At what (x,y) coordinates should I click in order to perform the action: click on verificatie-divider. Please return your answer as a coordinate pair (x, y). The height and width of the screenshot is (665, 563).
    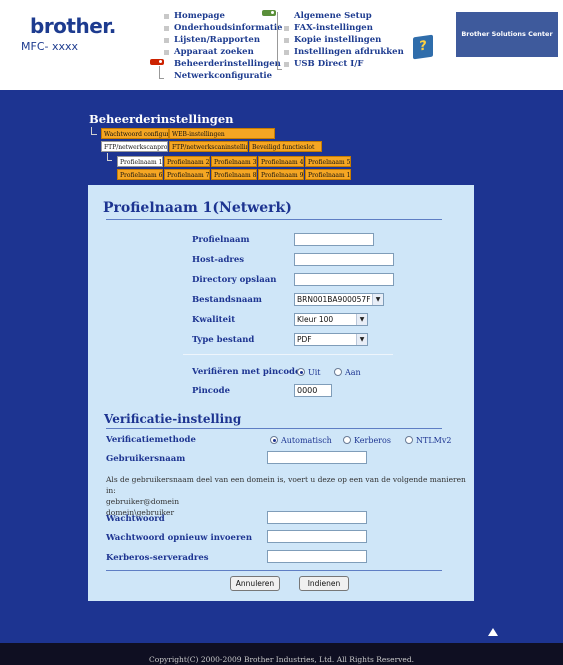
    Looking at the image, I should click on (274, 428).